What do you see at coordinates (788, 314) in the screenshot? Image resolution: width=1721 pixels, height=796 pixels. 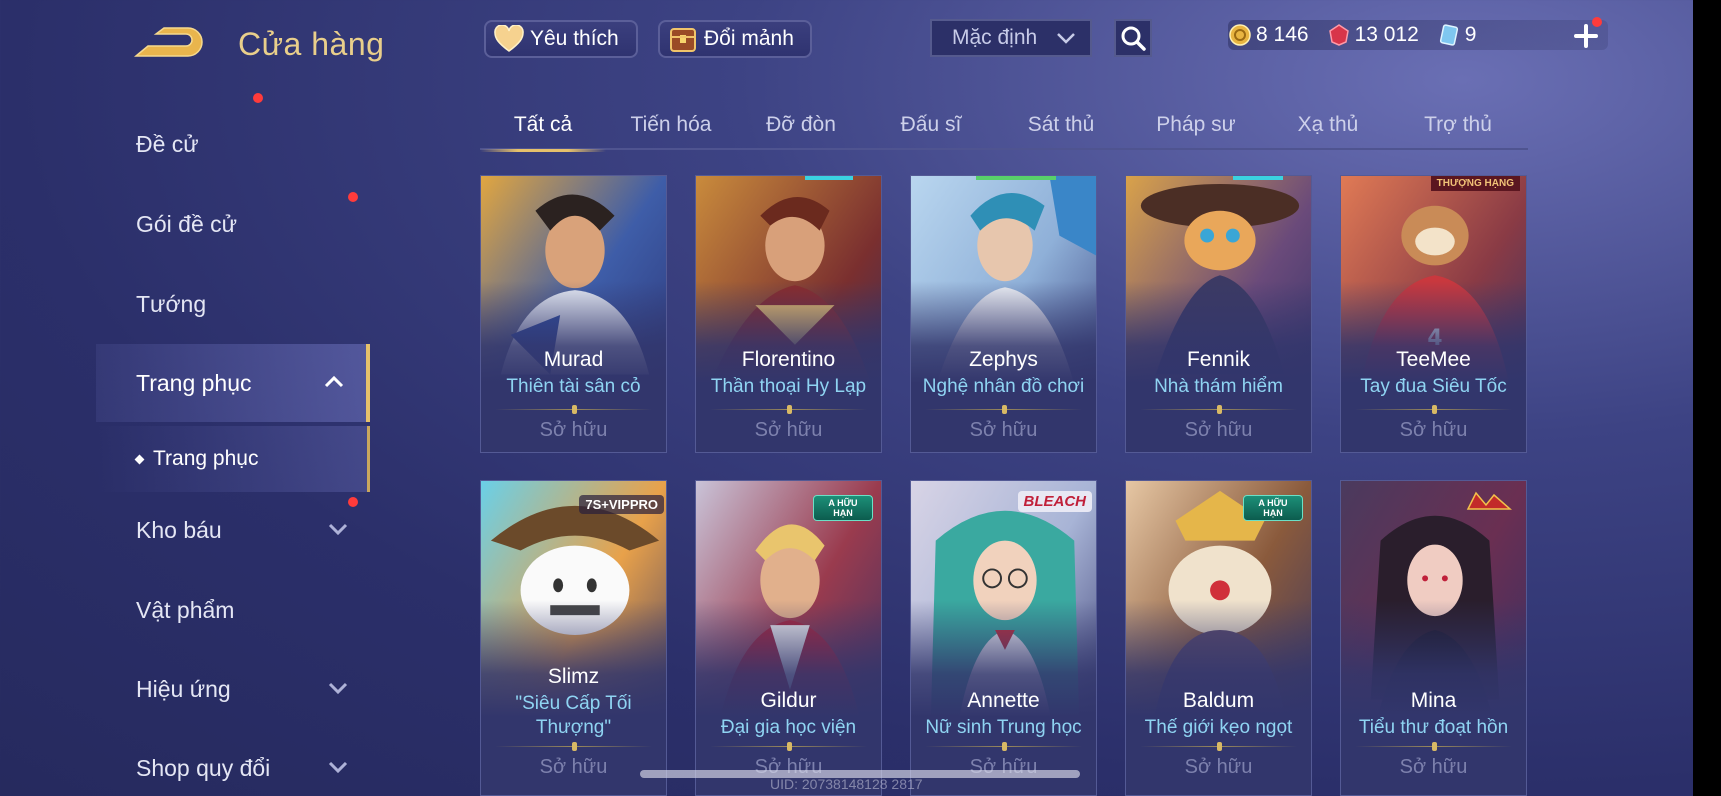 I see `skin-card: Florentino Thần thoại Hy Lạp Sở hữu` at bounding box center [788, 314].